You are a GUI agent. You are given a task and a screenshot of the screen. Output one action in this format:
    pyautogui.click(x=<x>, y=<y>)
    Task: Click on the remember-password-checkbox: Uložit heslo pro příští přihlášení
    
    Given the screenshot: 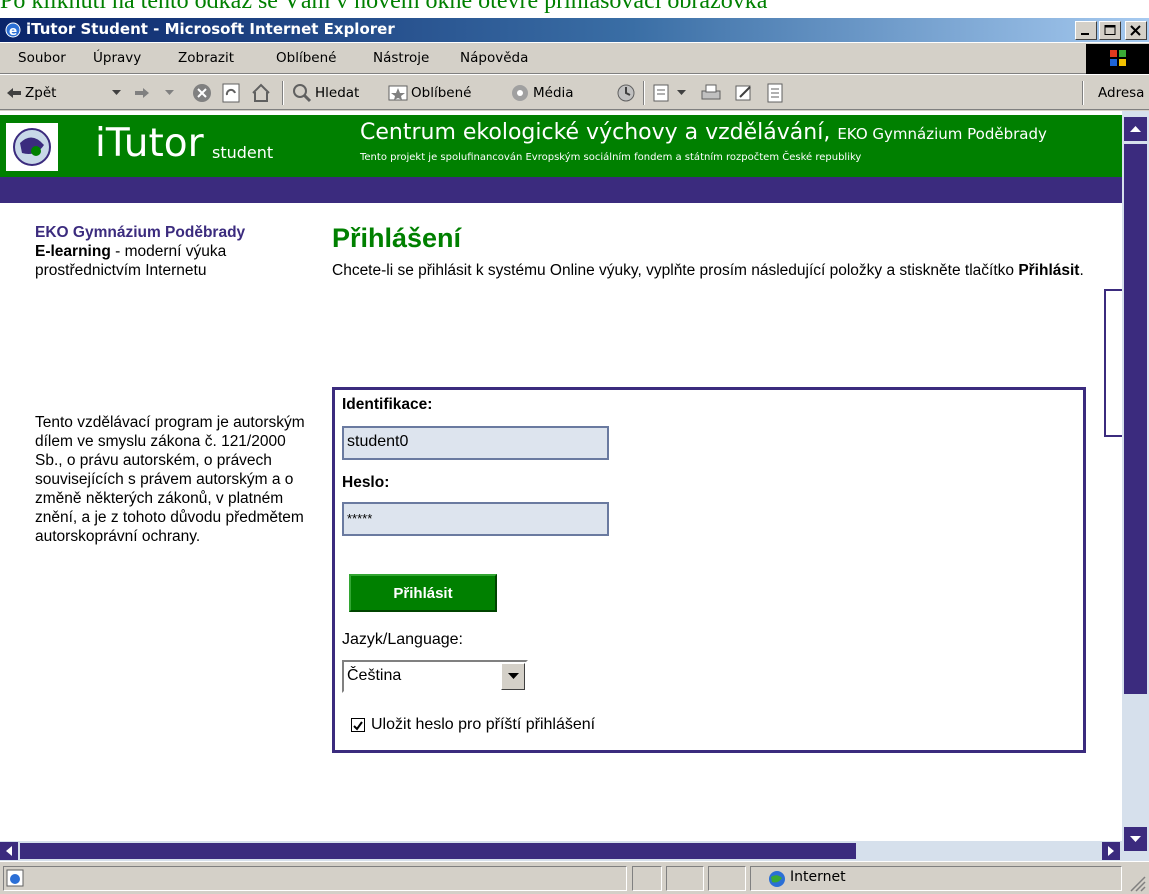 What is the action you would take?
    pyautogui.click(x=473, y=725)
    